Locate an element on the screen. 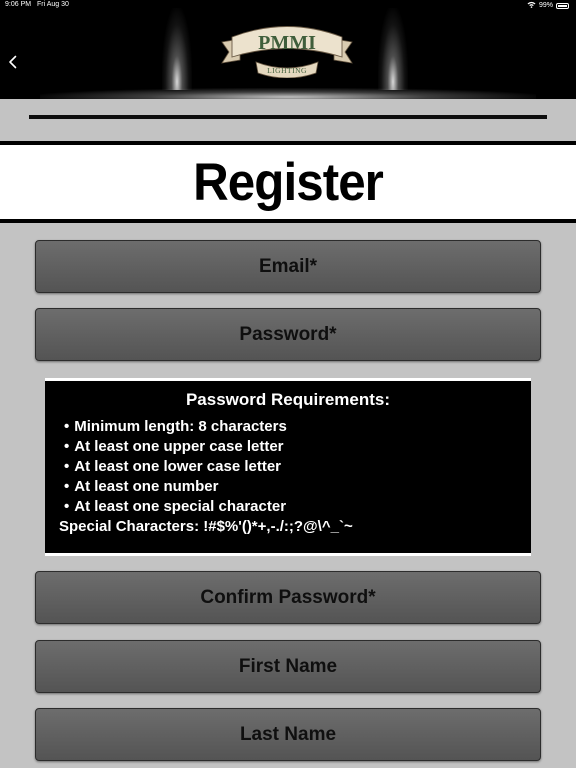 The height and width of the screenshot is (768, 576). spotlight-left is located at coordinates (177, 49).